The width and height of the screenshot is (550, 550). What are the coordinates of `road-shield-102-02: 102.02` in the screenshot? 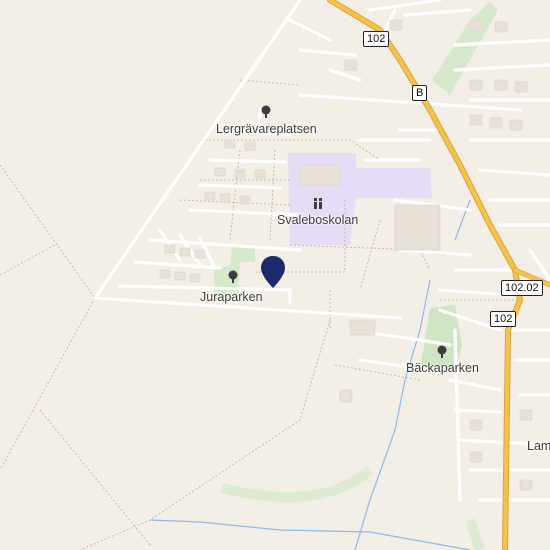 It's located at (522, 288).